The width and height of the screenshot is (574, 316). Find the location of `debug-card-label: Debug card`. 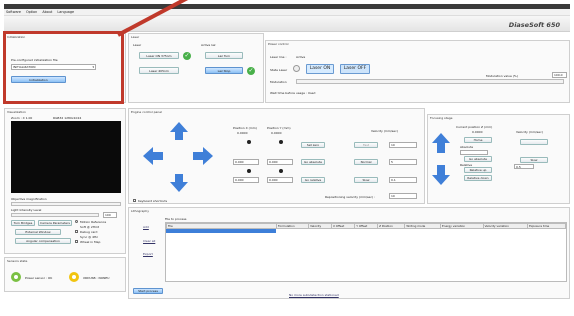

debug-card-label: Debug card is located at coordinates (89, 232).